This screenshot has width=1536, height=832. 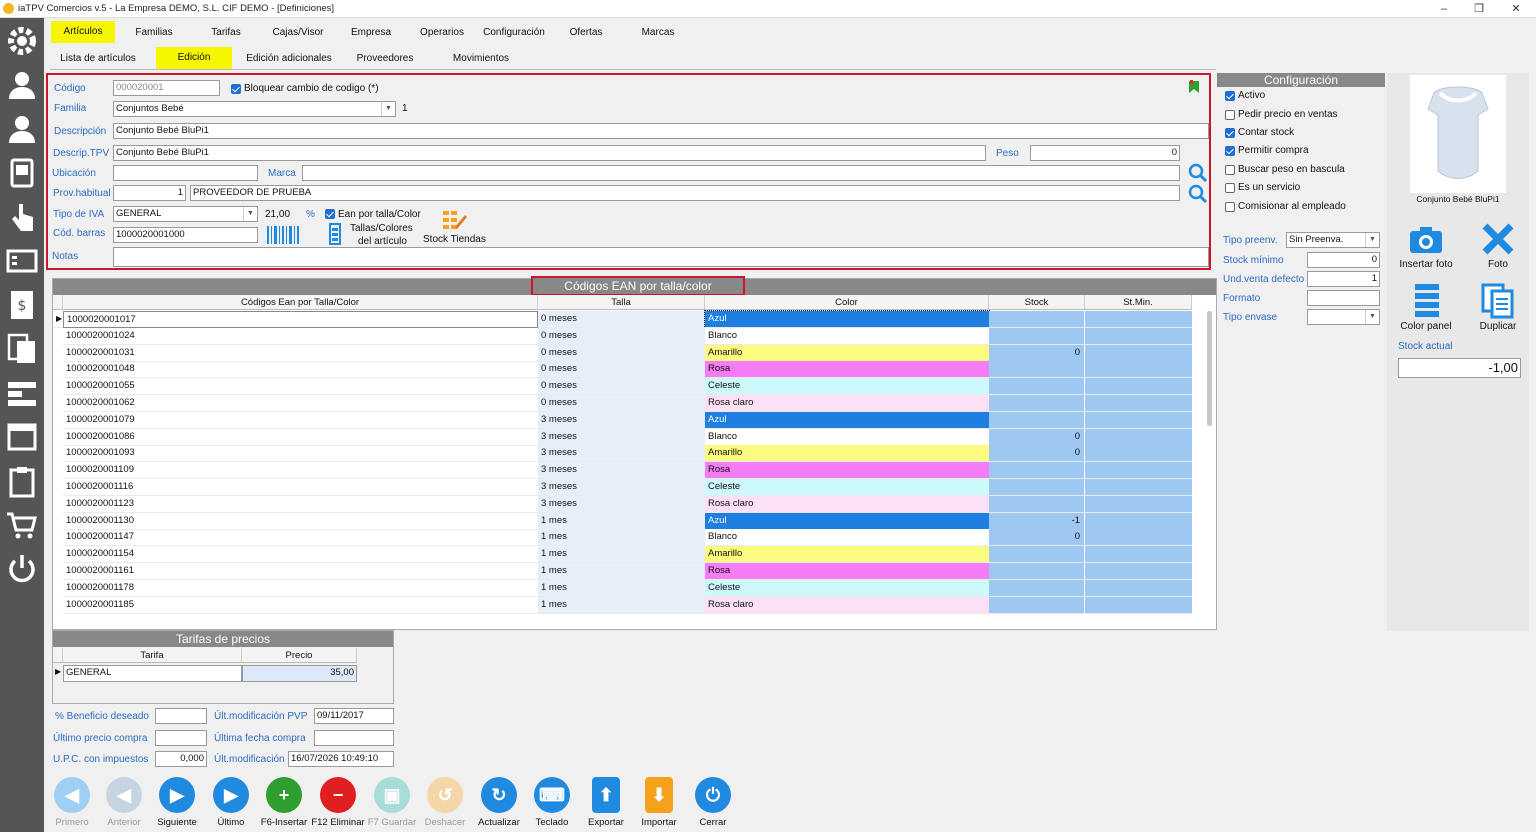 I want to click on tab-edicion-adicionales: Edición adicionales, so click(x=289, y=59).